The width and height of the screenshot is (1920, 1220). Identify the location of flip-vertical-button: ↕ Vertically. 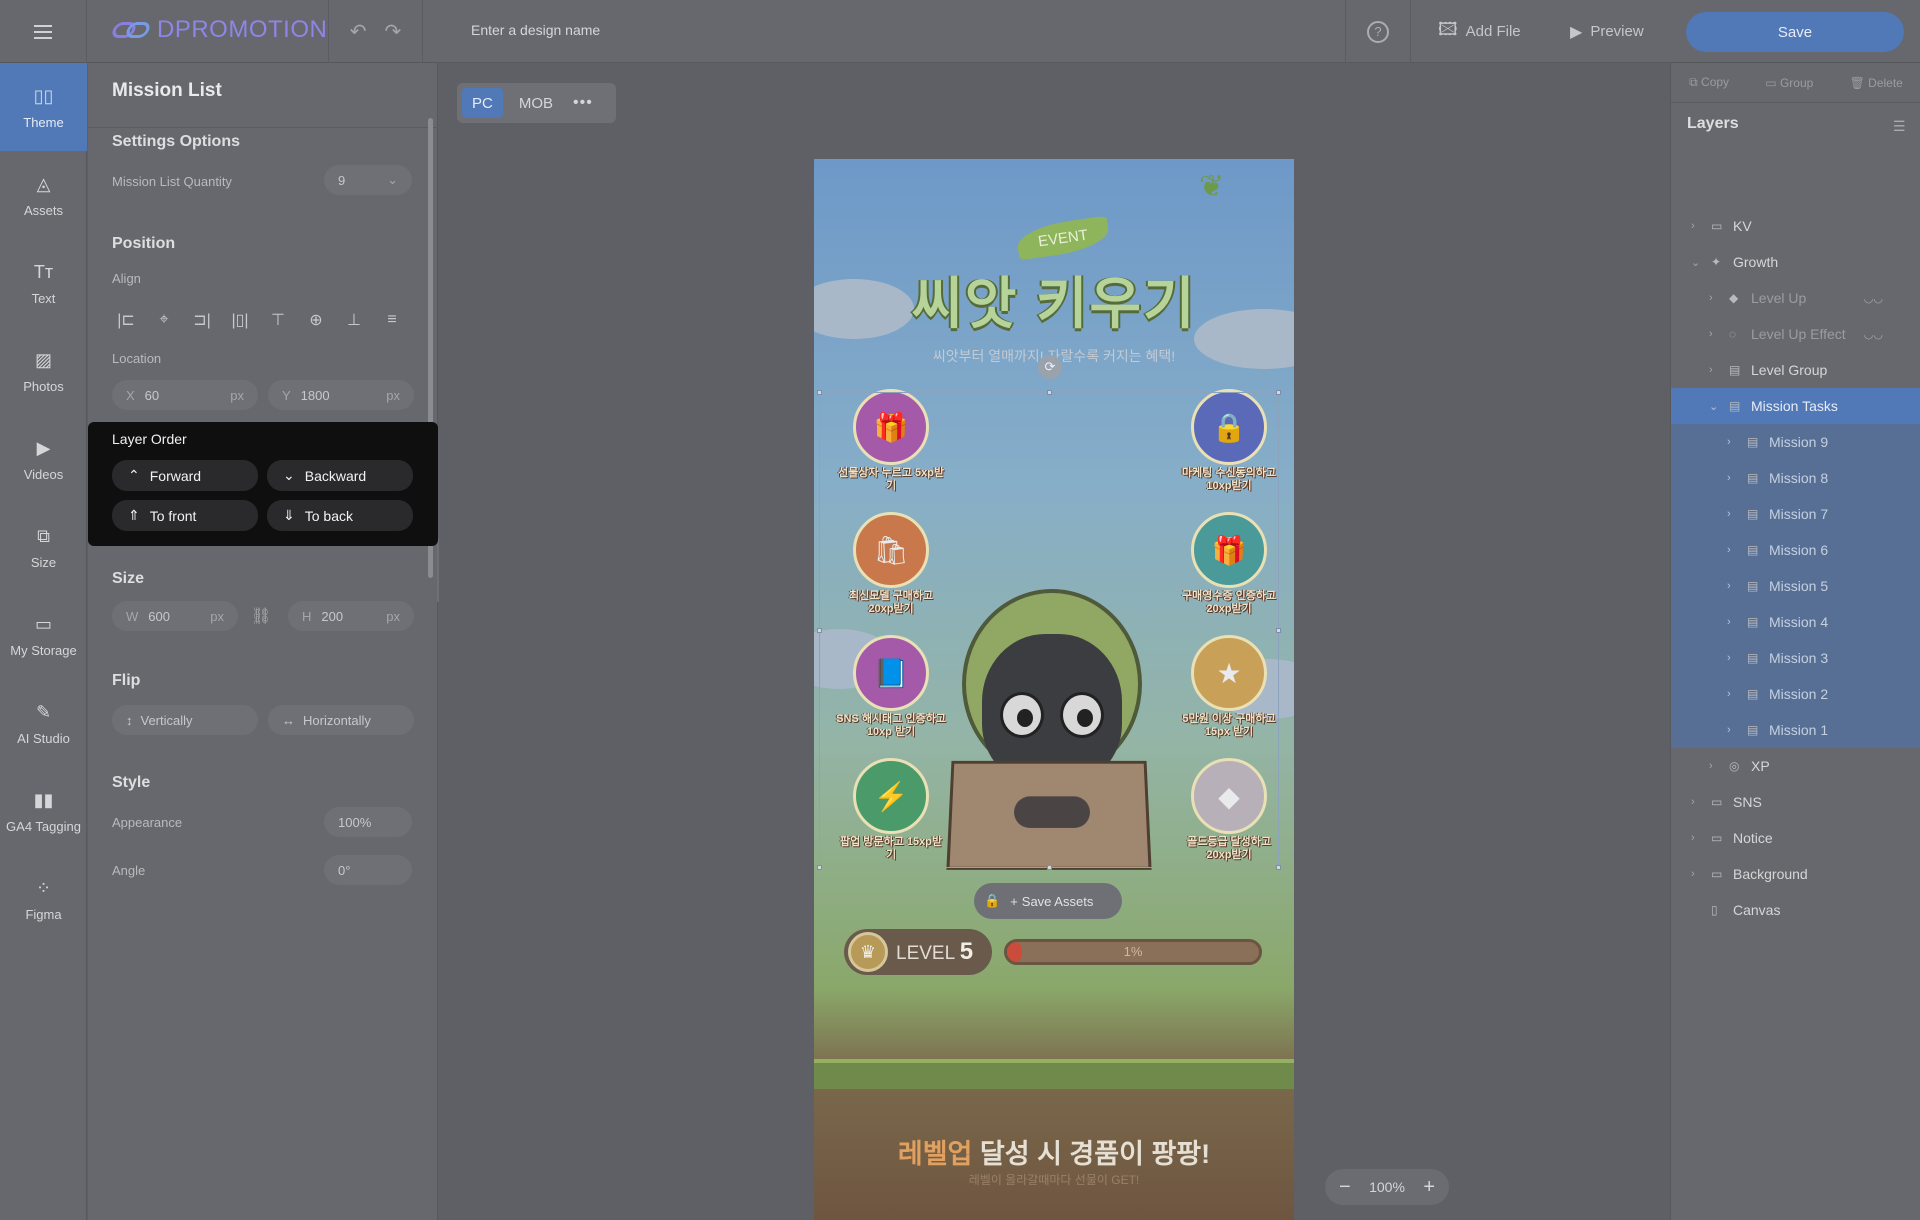
(185, 720).